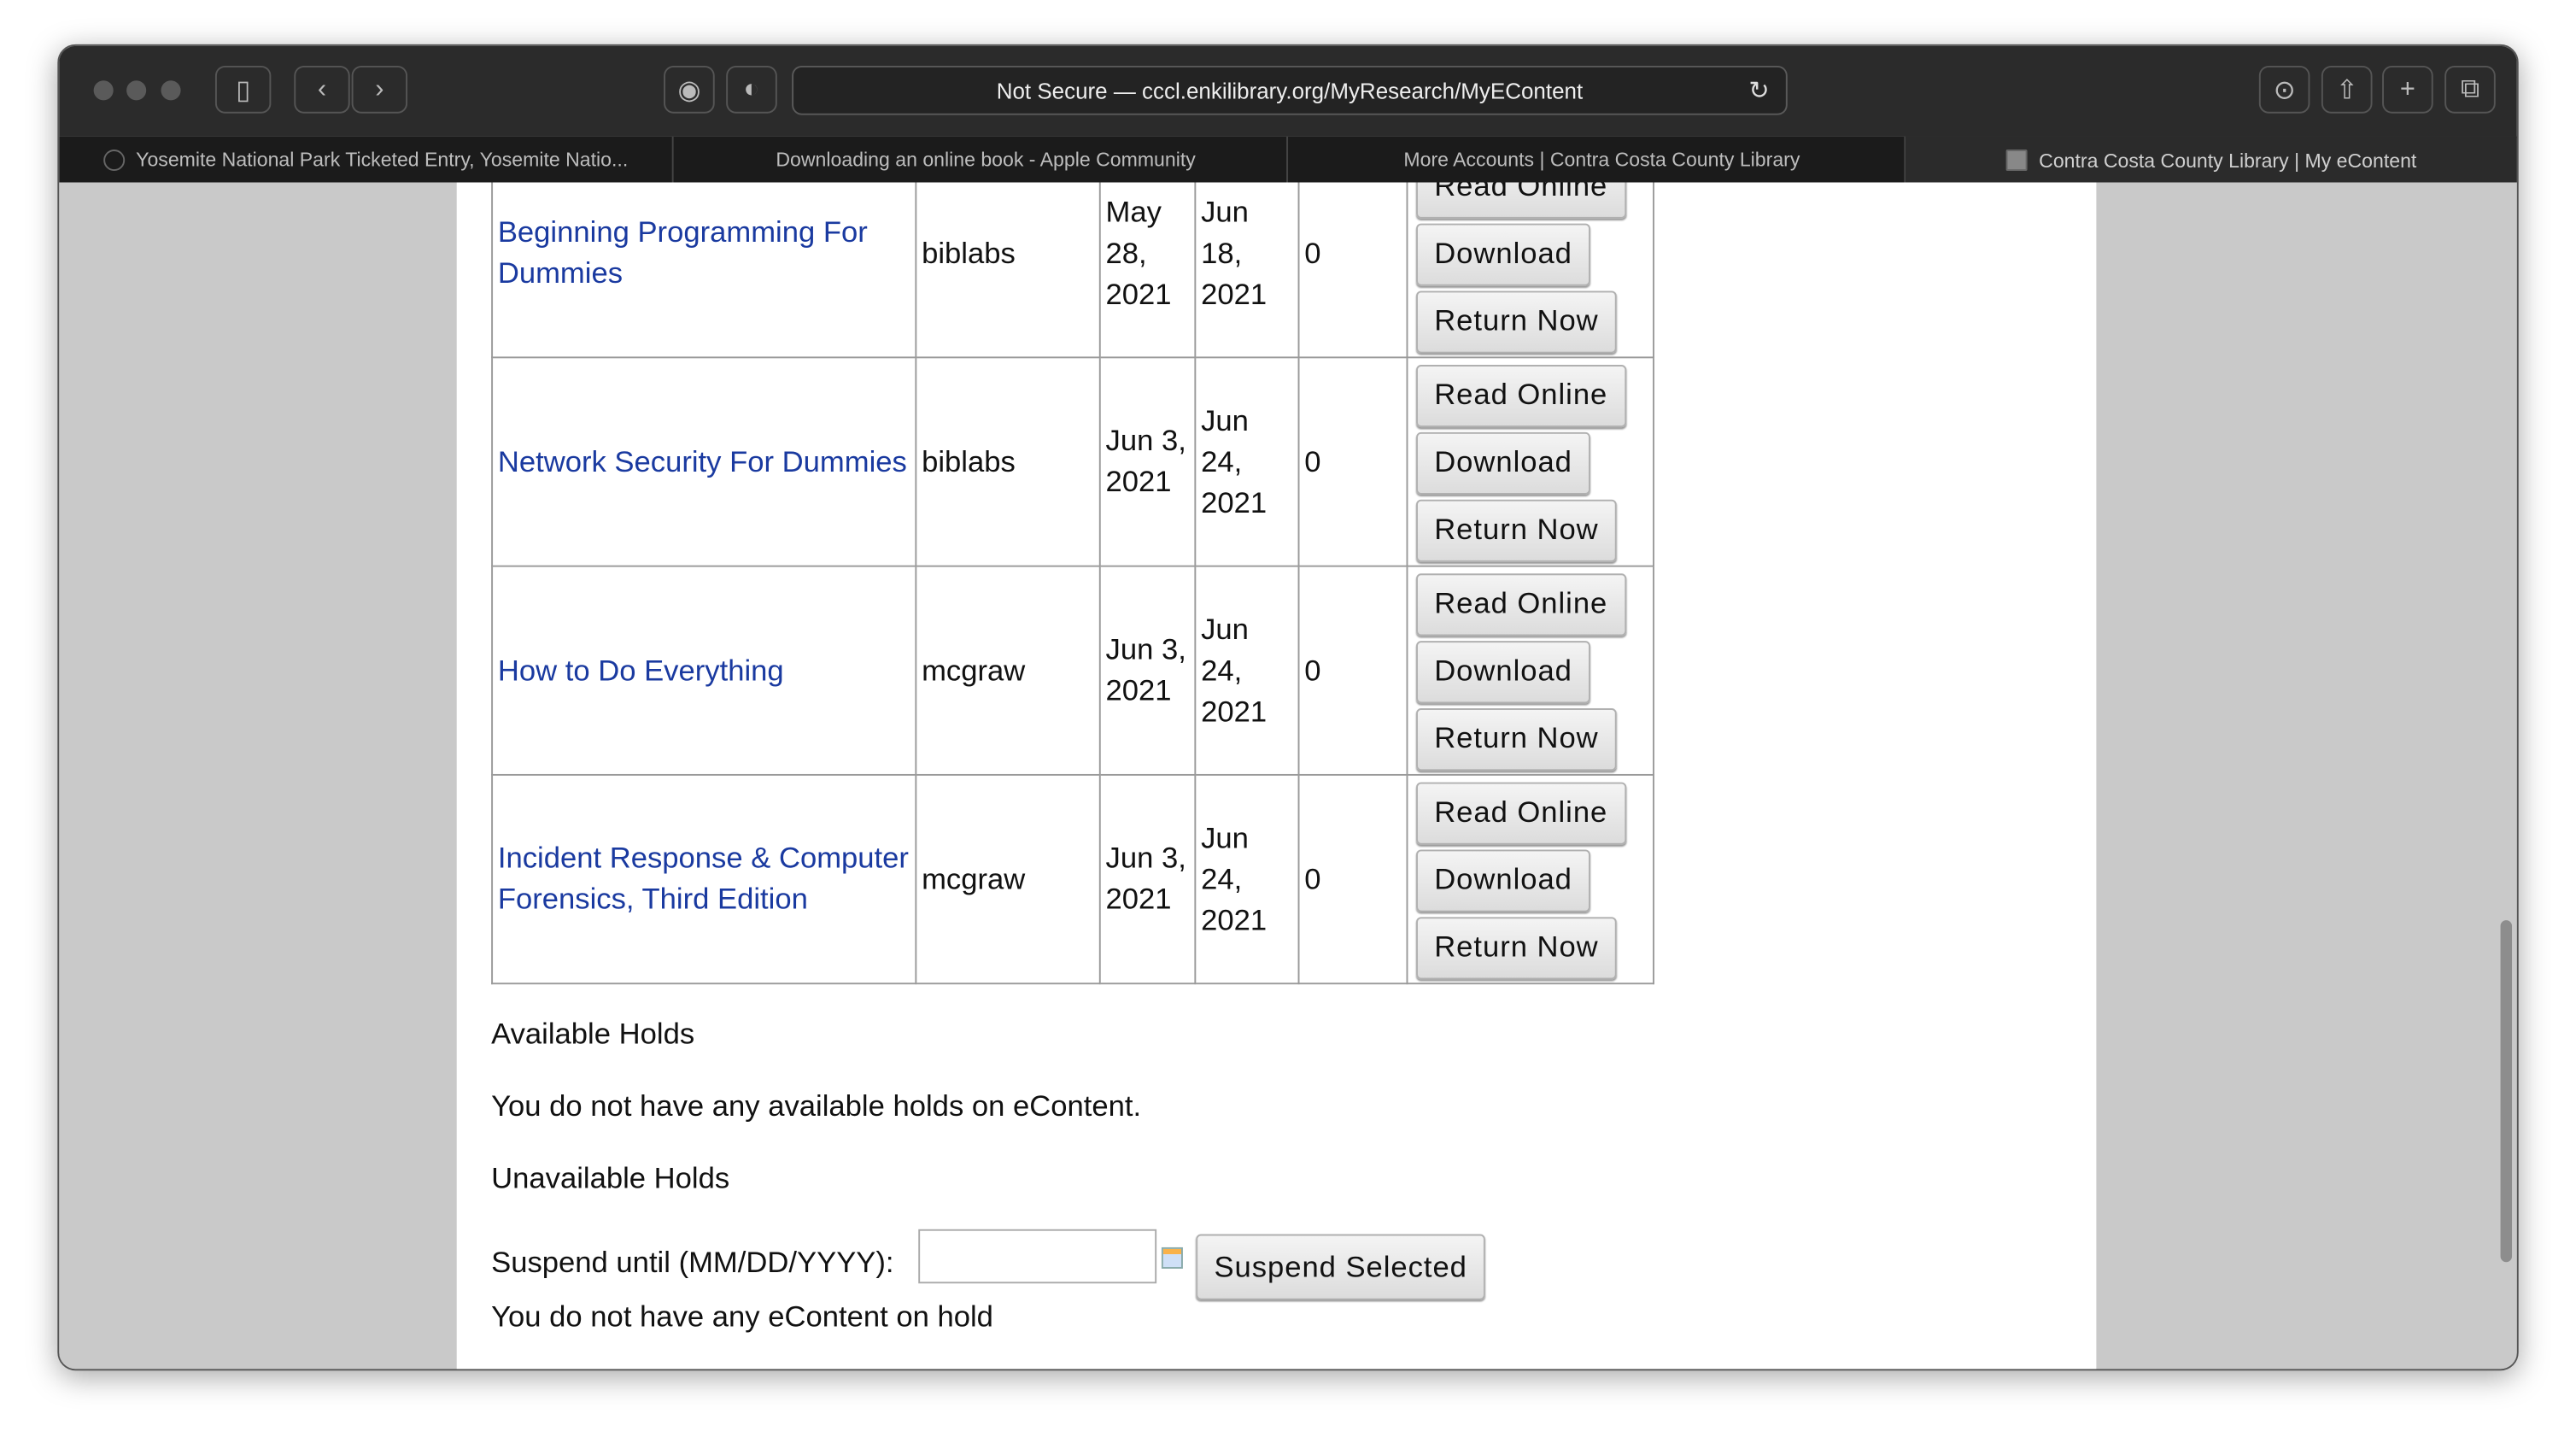 This screenshot has height=1443, width=2576. I want to click on downloads-icon: ⊙, so click(2284, 89).